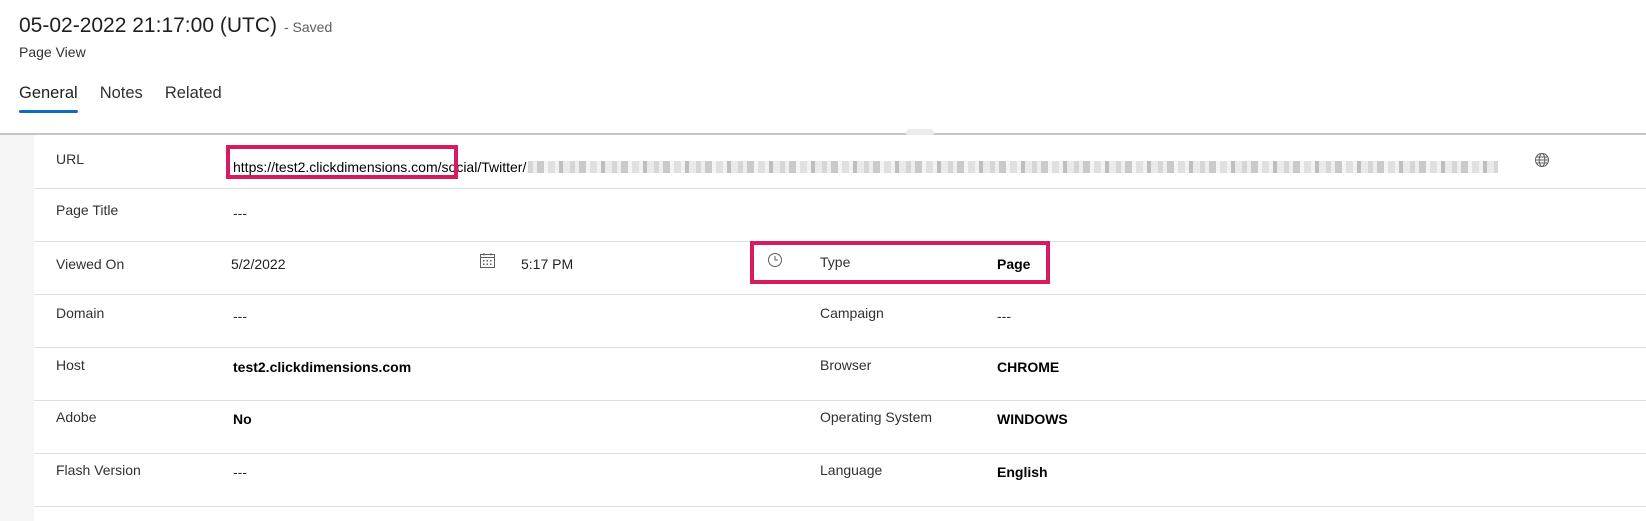  I want to click on adobe-label: Adobe, so click(76, 417).